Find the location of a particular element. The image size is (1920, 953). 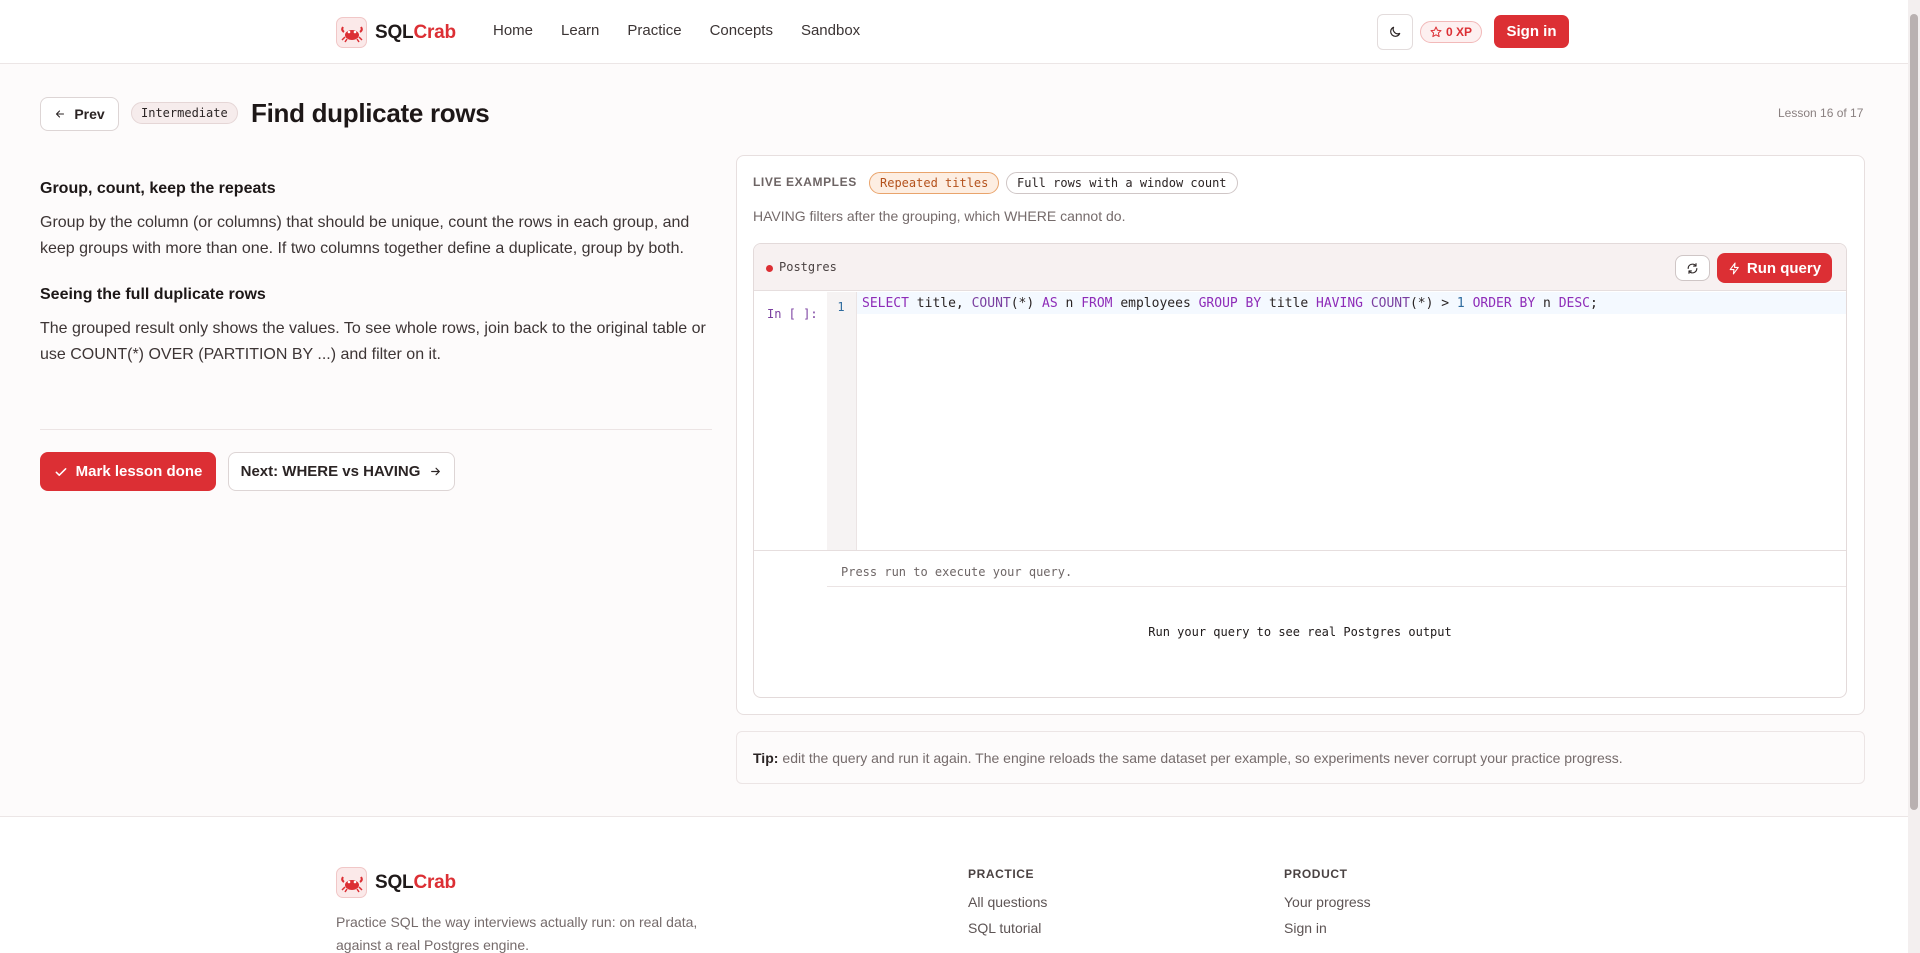

section-heading: Group, count, keep the repeats is located at coordinates (158, 188).